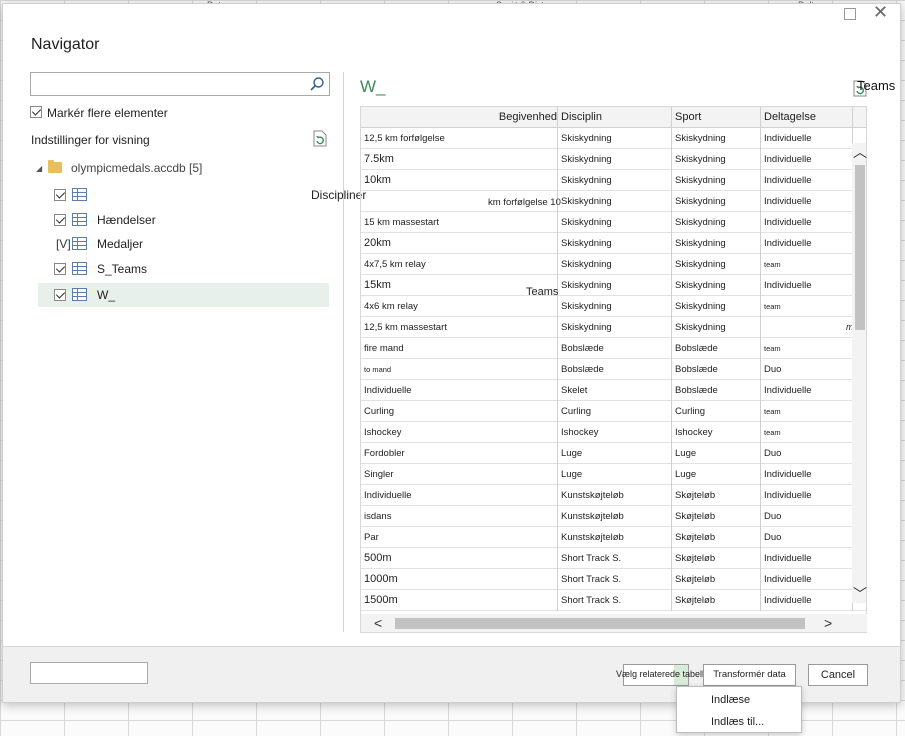  Describe the element at coordinates (459, 327) in the screenshot. I see `table-cell: 12,5 km massestart` at that location.